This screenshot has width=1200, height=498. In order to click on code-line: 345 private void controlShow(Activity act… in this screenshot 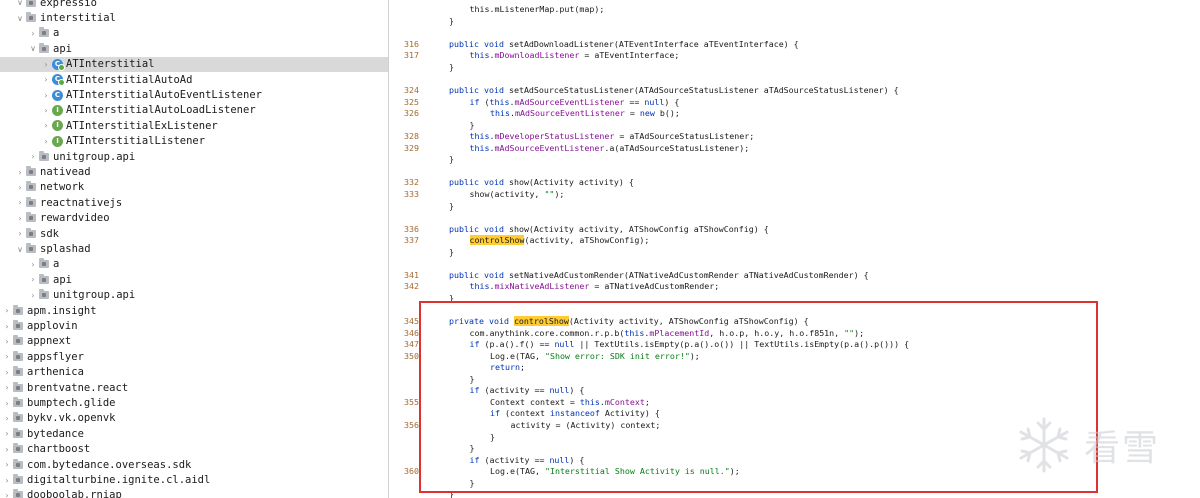, I will do `click(795, 321)`.